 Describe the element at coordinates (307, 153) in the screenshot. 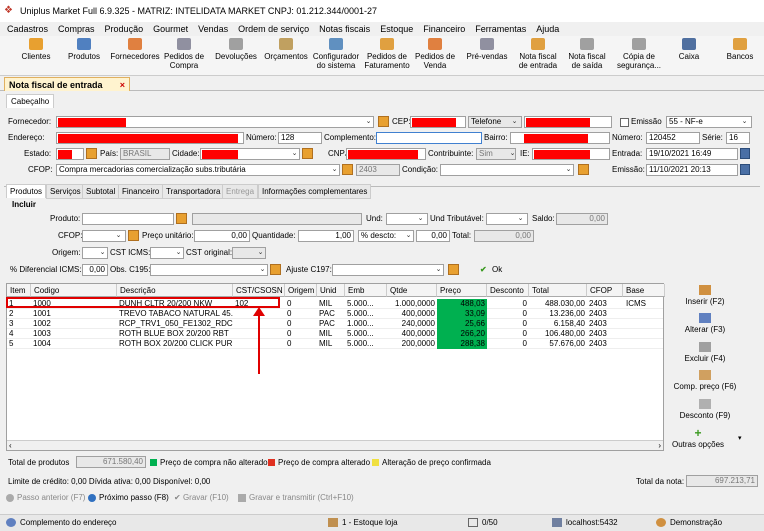

I see `search-cidade-icon` at that location.